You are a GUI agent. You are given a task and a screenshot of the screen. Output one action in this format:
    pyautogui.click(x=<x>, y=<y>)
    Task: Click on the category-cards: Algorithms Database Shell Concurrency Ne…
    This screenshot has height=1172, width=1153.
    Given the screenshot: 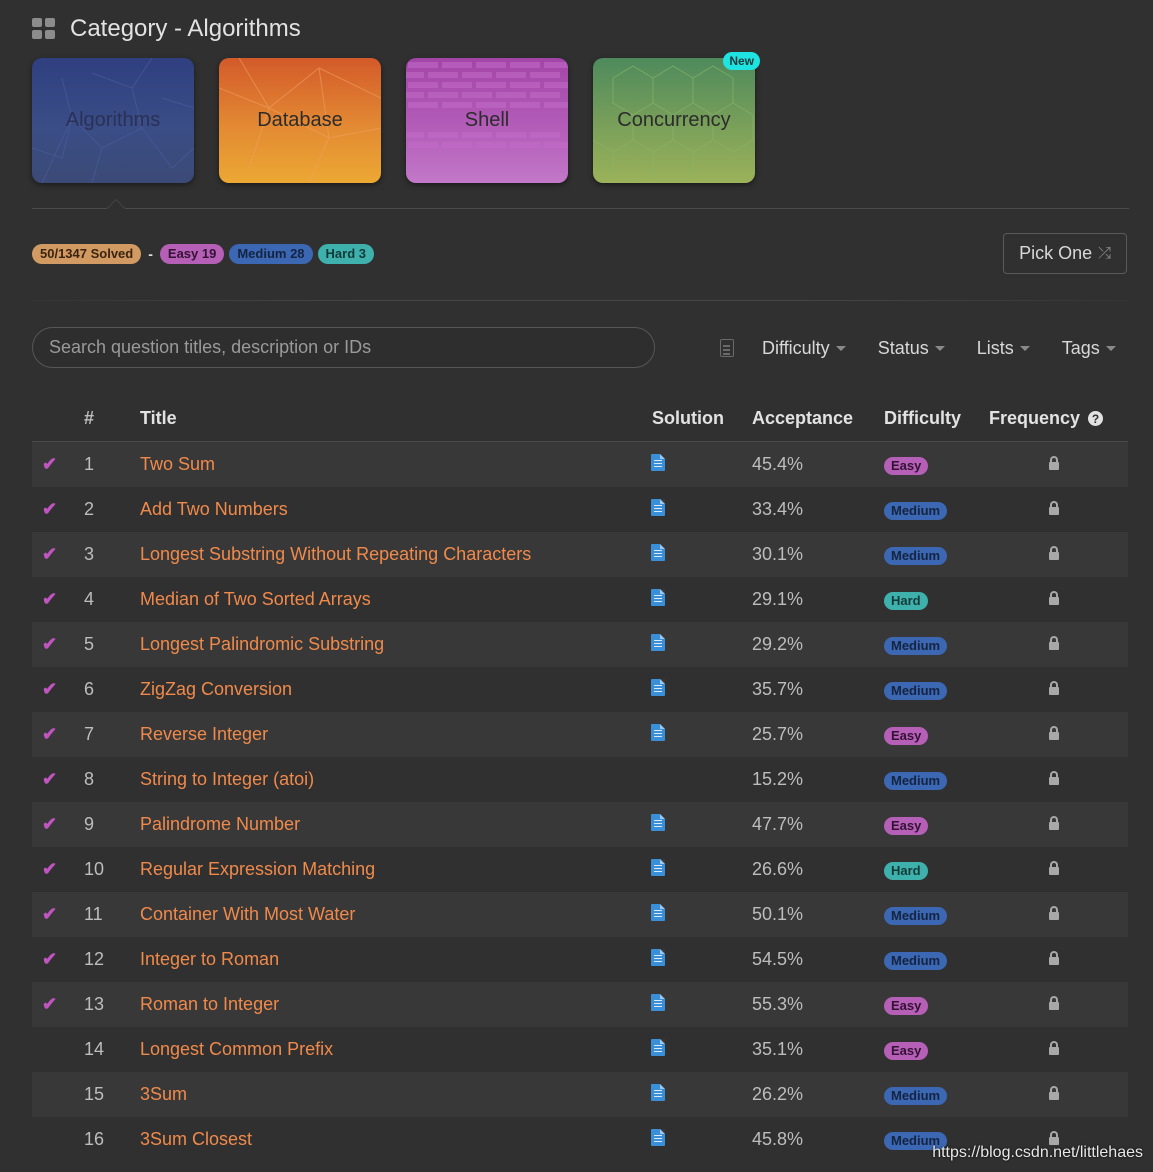 What is the action you would take?
    pyautogui.click(x=396, y=117)
    